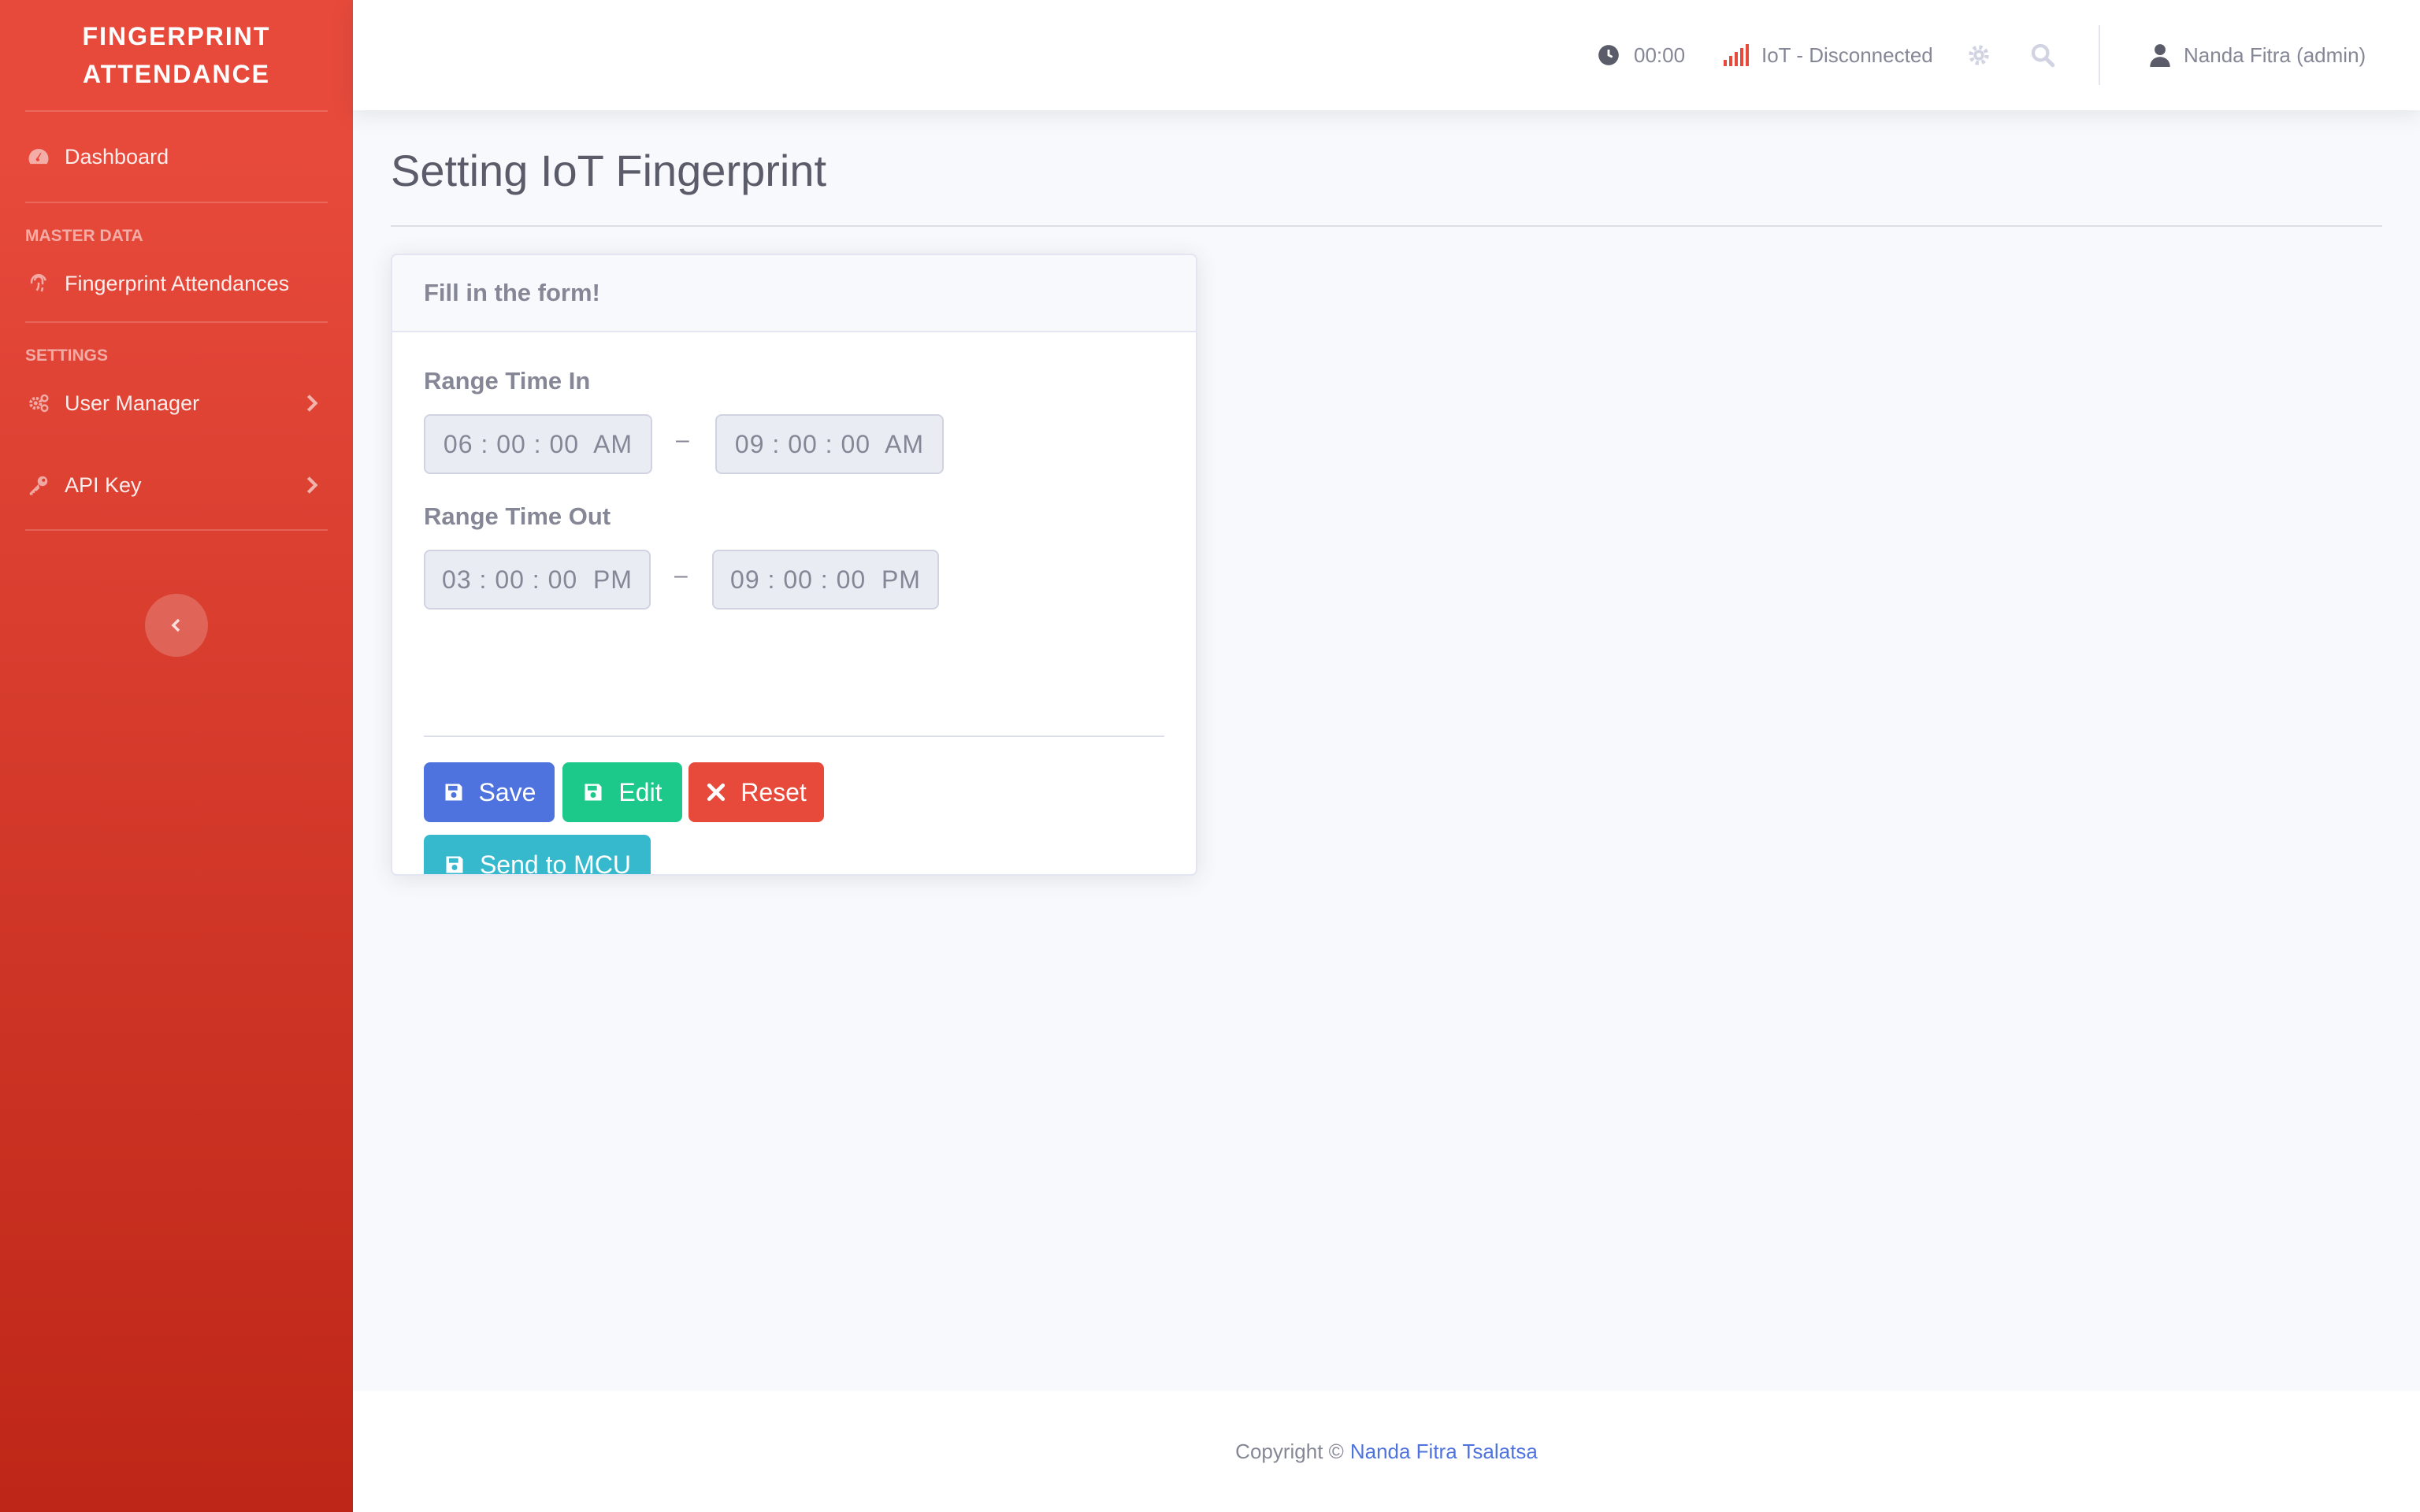 The image size is (2420, 1512). I want to click on brand-logo: FINGERPRINT ATTENDANCE, so click(176, 55).